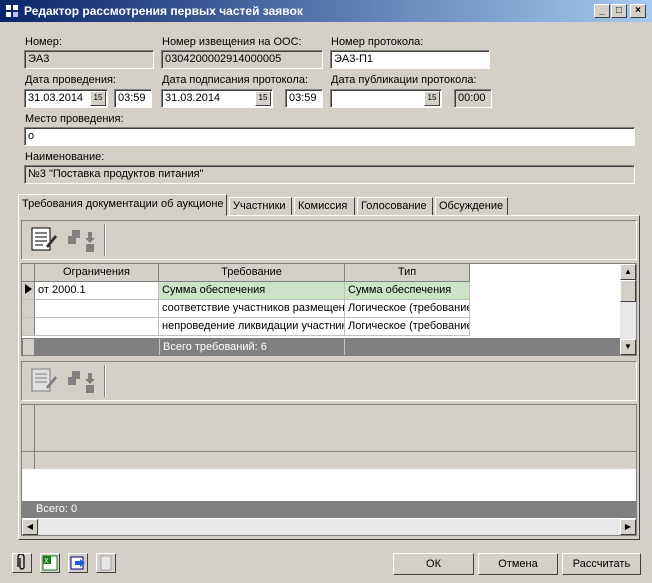 The image size is (652, 583). I want to click on export-arrow-icon, so click(77, 563).